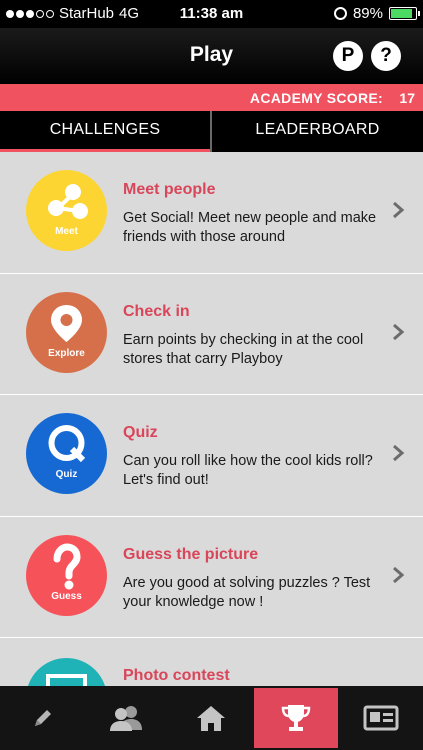 The image size is (423, 750). Describe the element at coordinates (211, 14) in the screenshot. I see `status-bar: StarHub 4G 11:38 am 89%` at that location.